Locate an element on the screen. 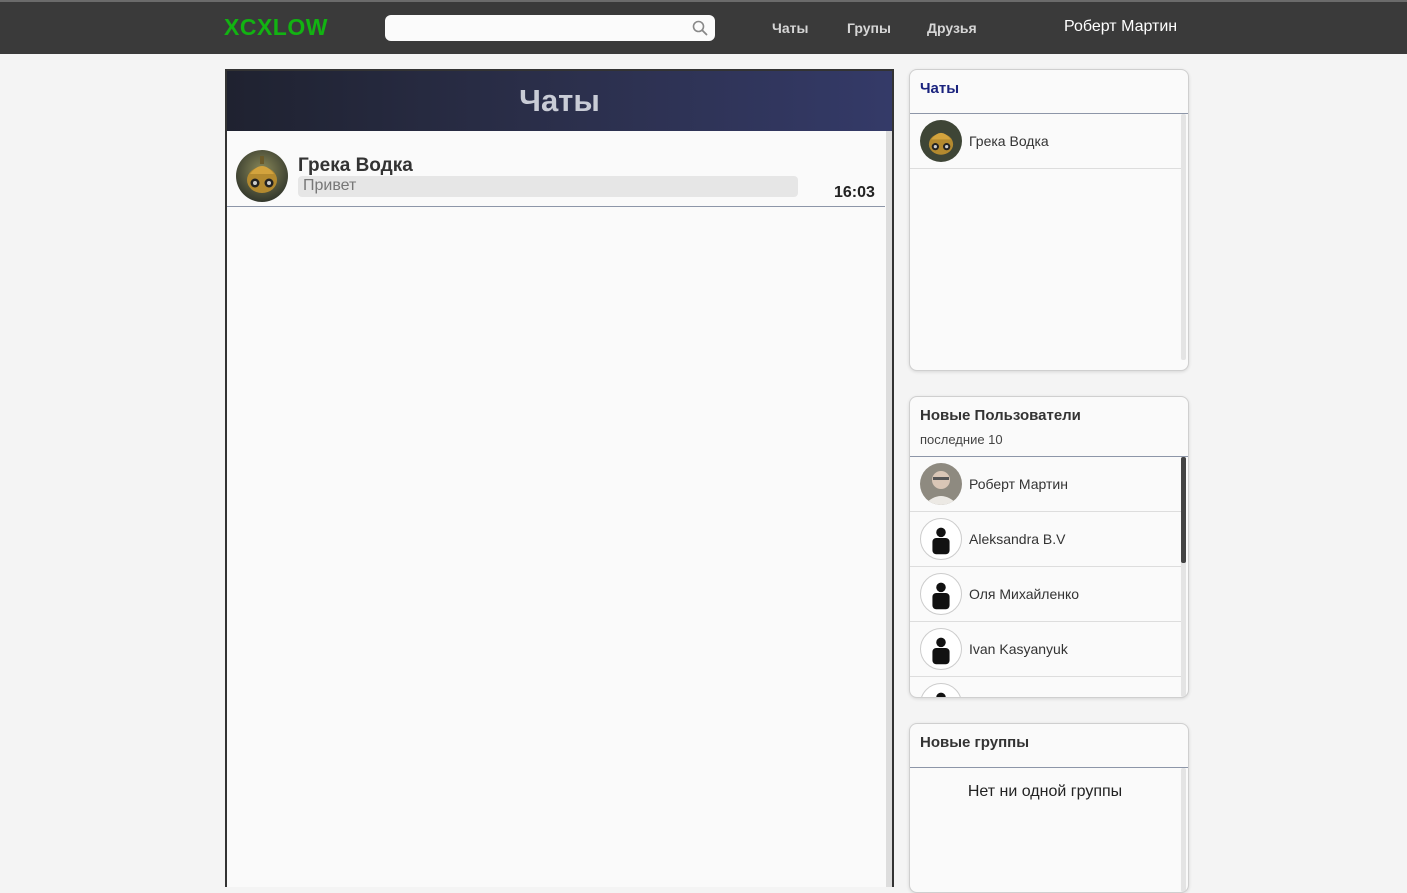  new-users-header: Новые Пользователи последние 10 is located at coordinates (1049, 427).